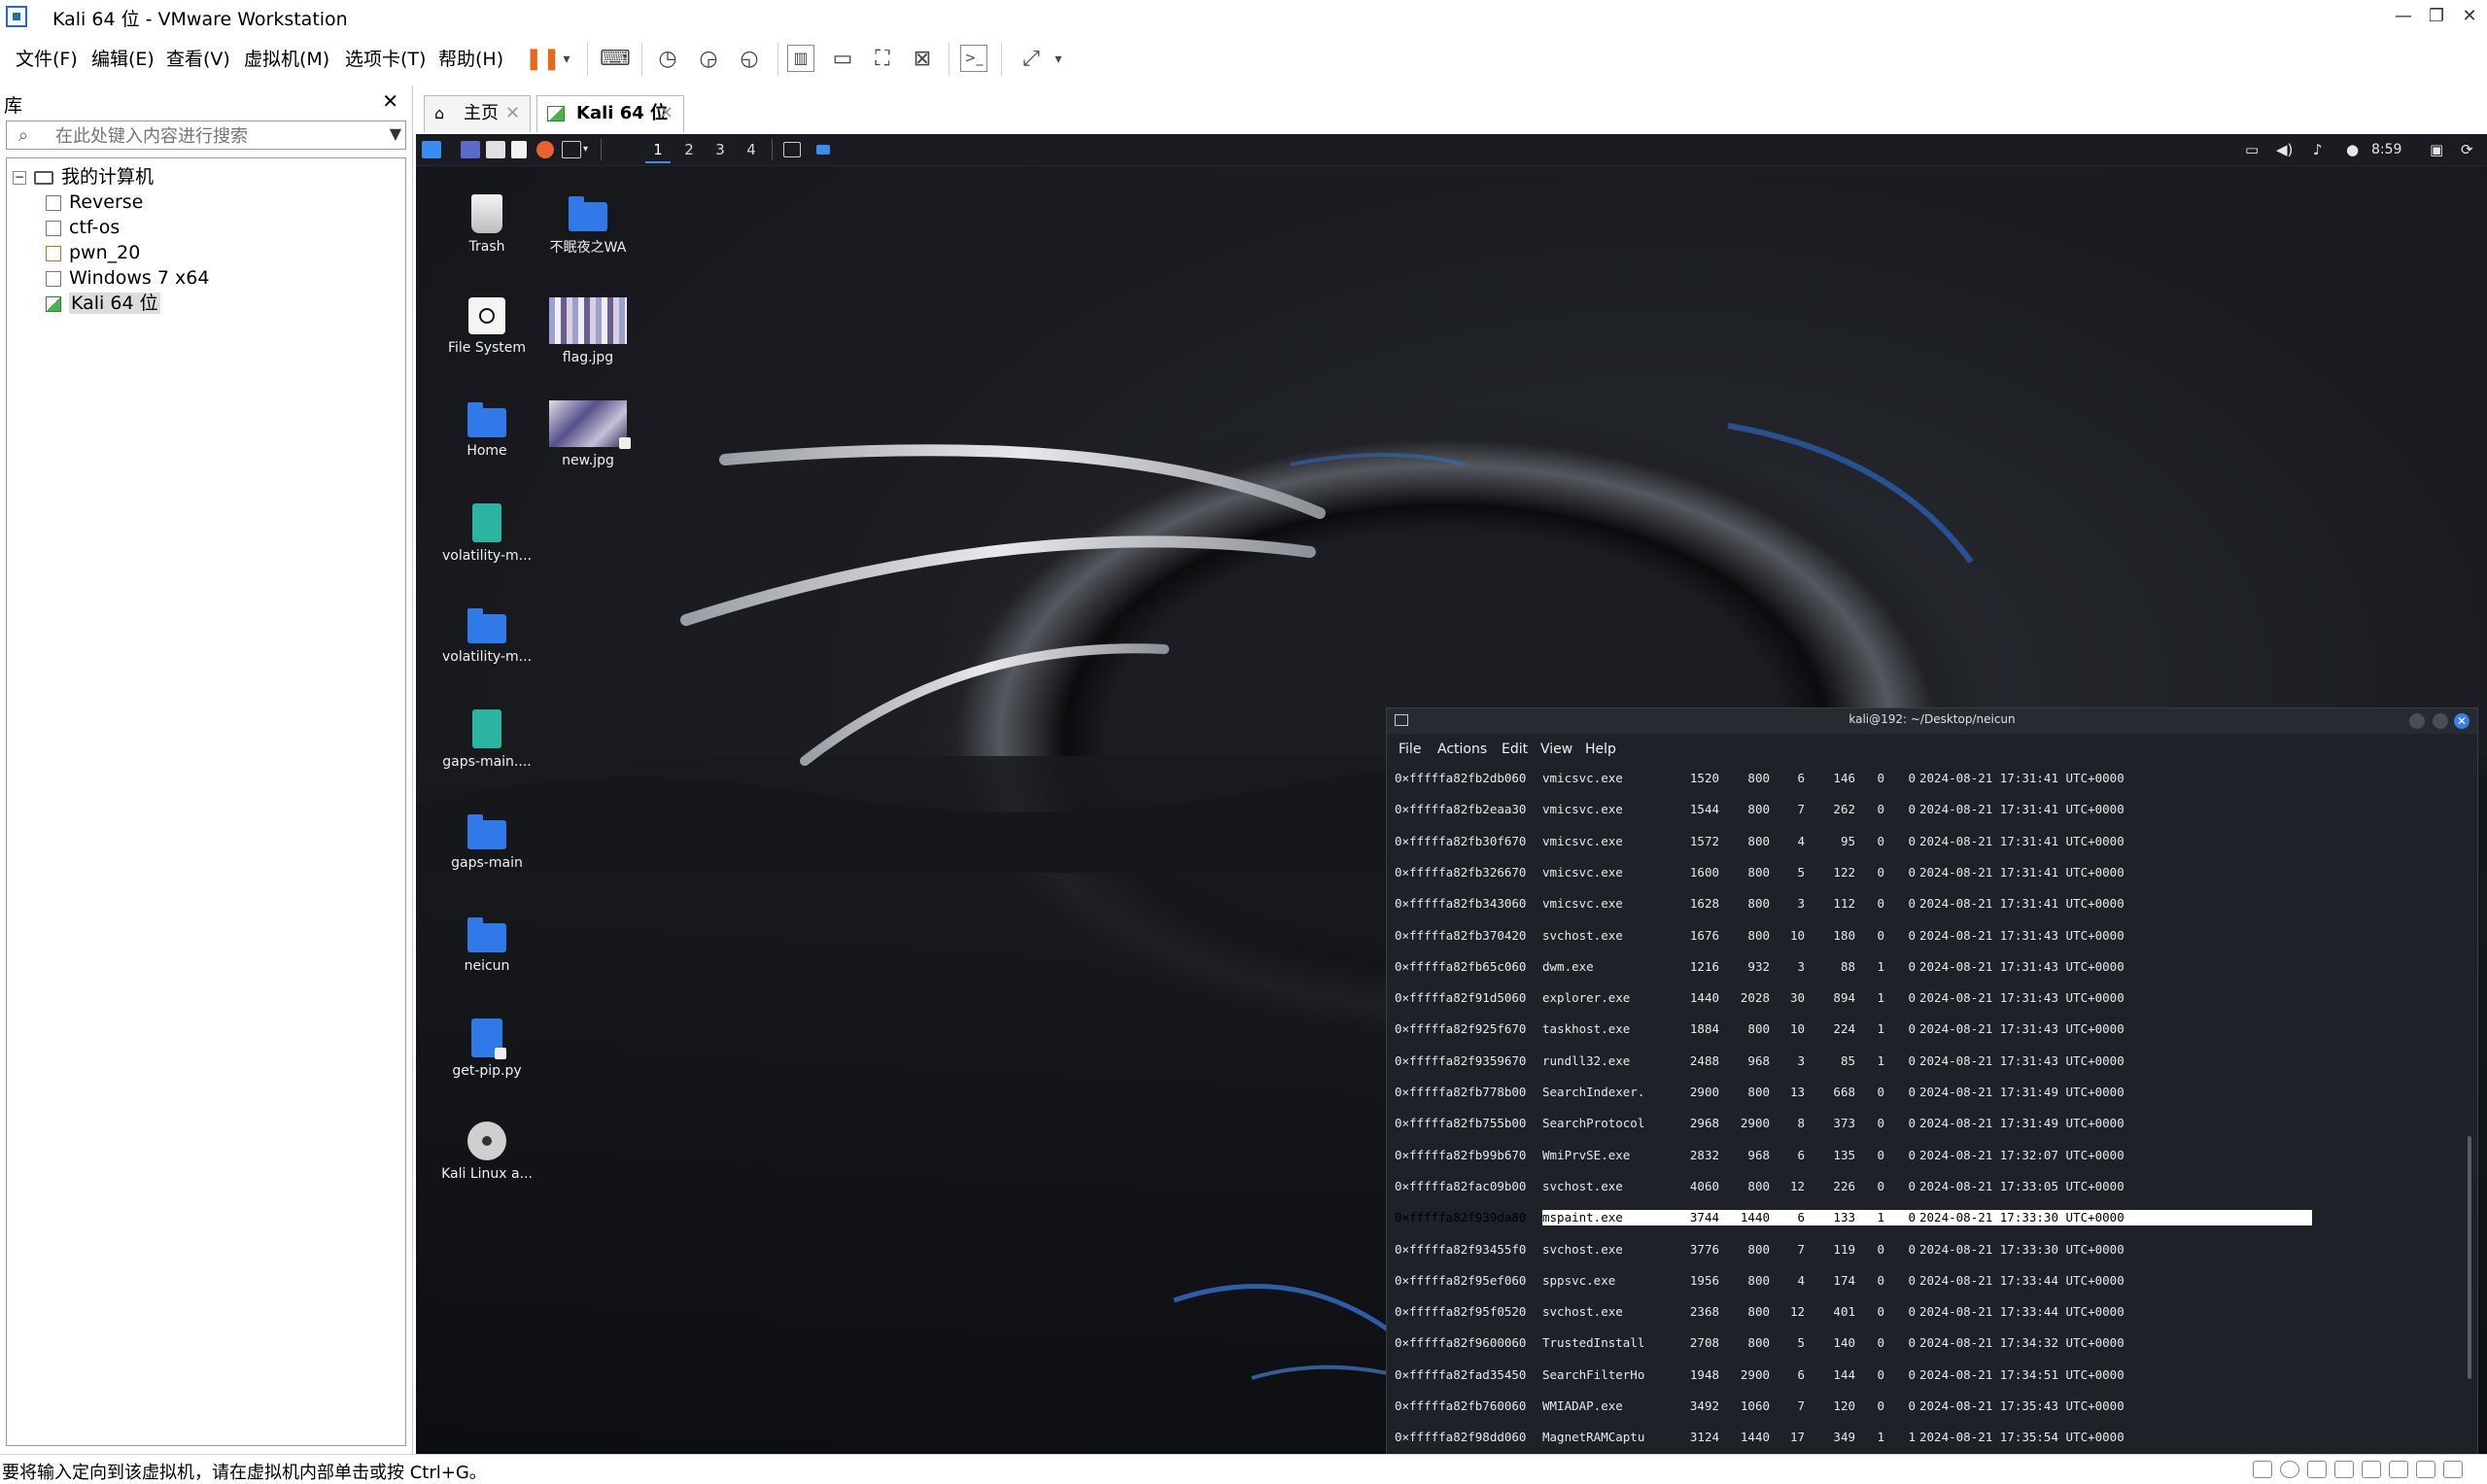  Describe the element at coordinates (2404, 16) in the screenshot. I see `minimize-button: —` at that location.